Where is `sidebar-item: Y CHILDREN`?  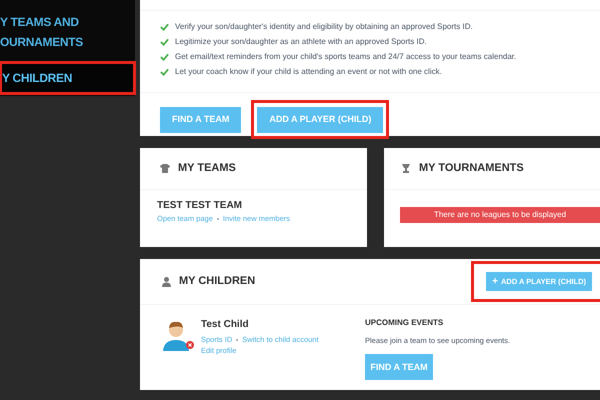 sidebar-item: Y CHILDREN is located at coordinates (67, 78).